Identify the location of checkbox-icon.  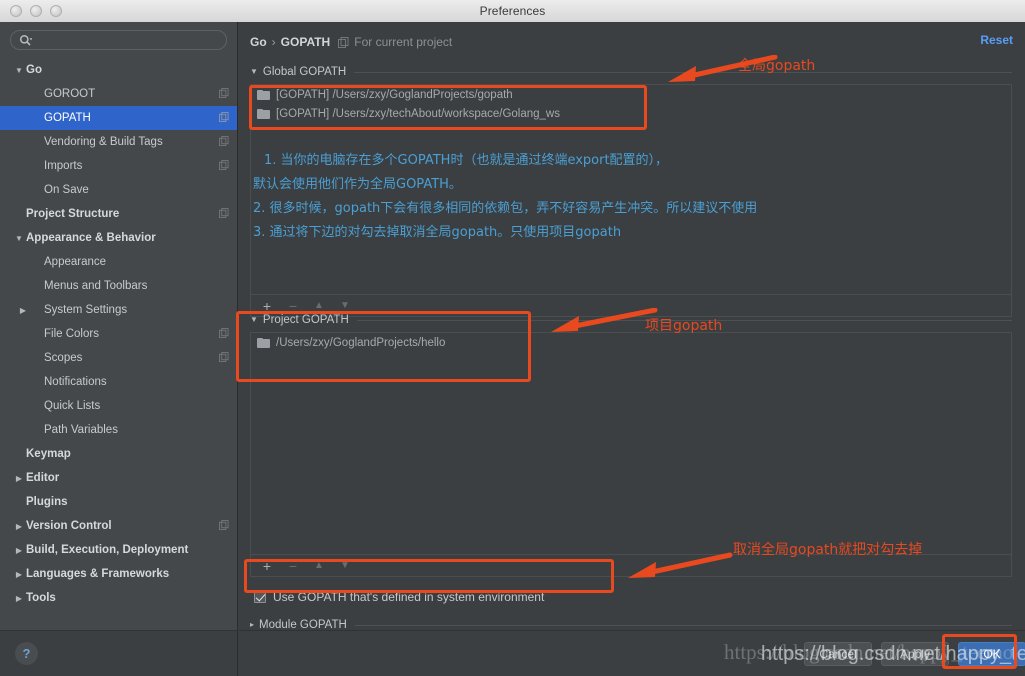
(260, 597).